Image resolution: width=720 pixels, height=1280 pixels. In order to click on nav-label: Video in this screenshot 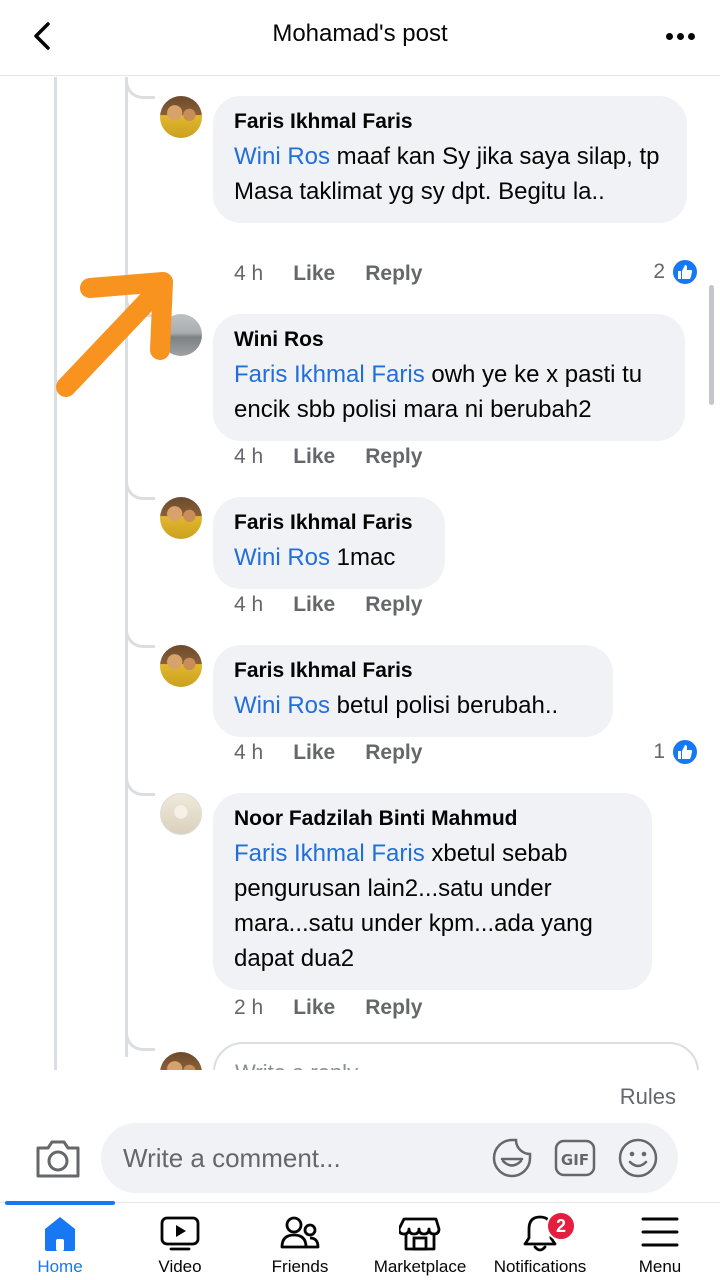, I will do `click(180, 1266)`.